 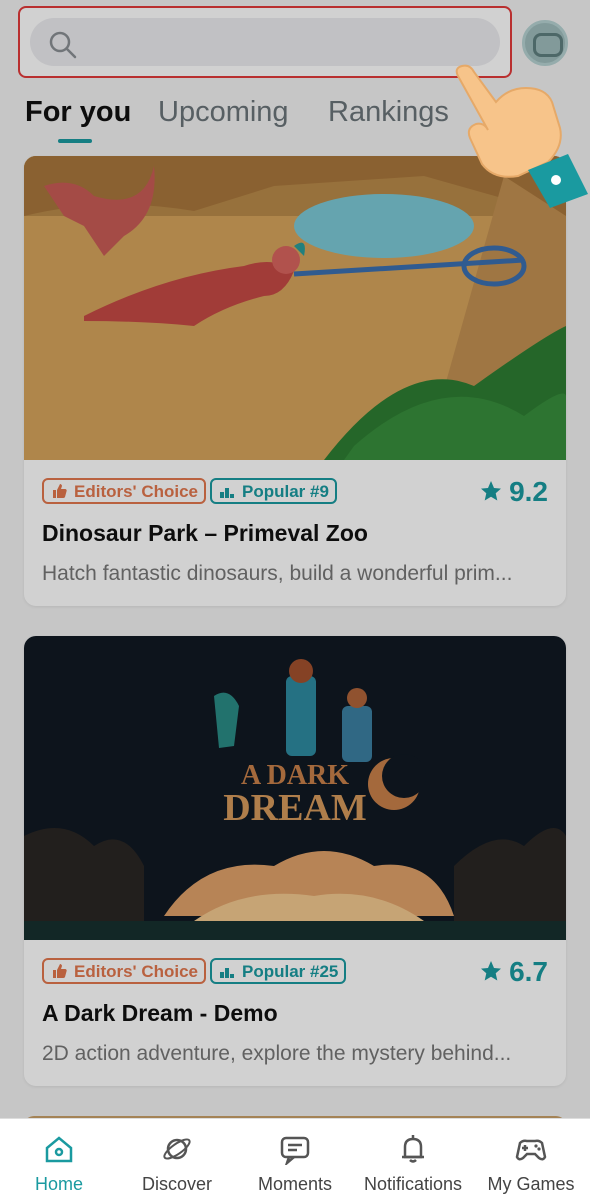 I want to click on nav-home: Home, so click(x=59, y=1159).